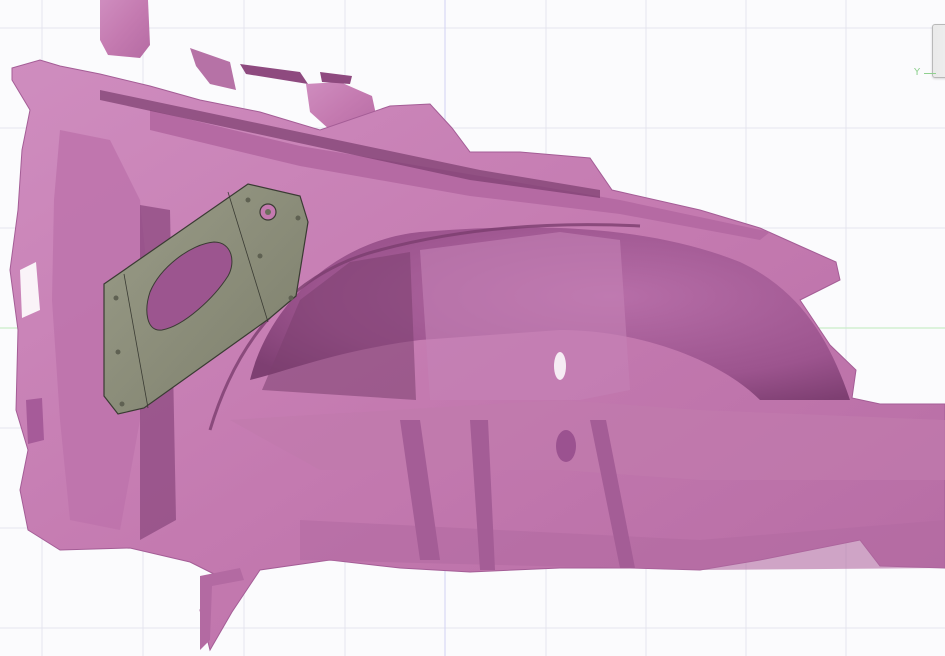  I want to click on axis-indicator-y-label: Y, so click(917, 72).